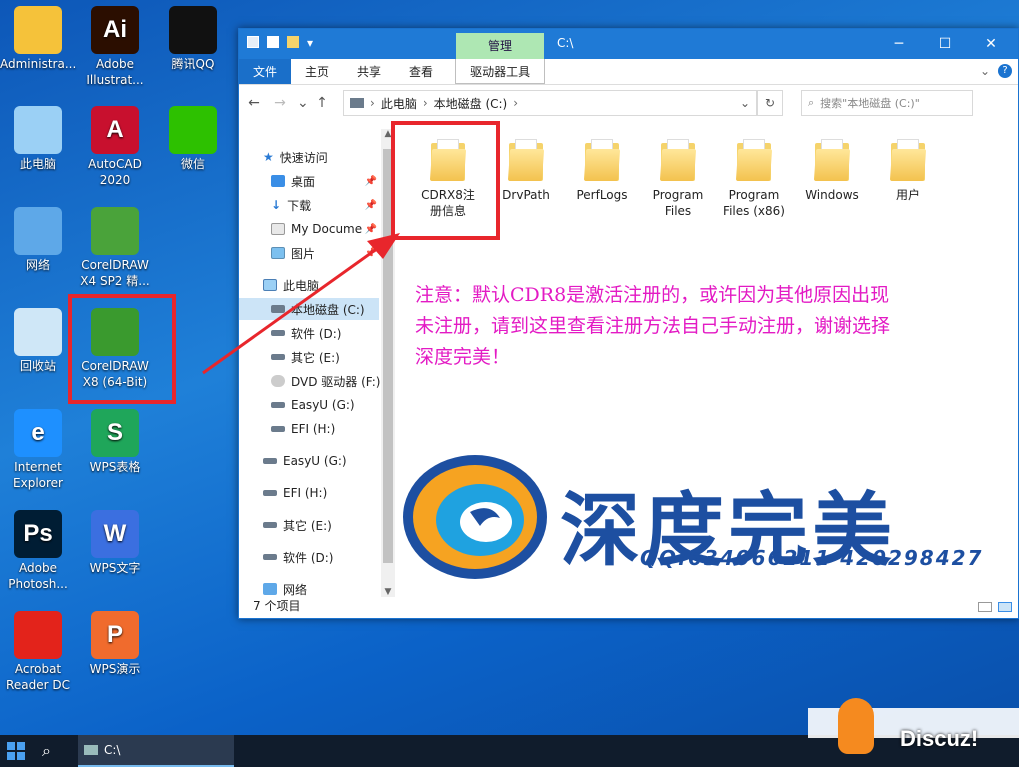  What do you see at coordinates (628, 44) in the screenshot?
I see `title-bar: ▾ 管理 C:\ ─ ☐ ✕` at bounding box center [628, 44].